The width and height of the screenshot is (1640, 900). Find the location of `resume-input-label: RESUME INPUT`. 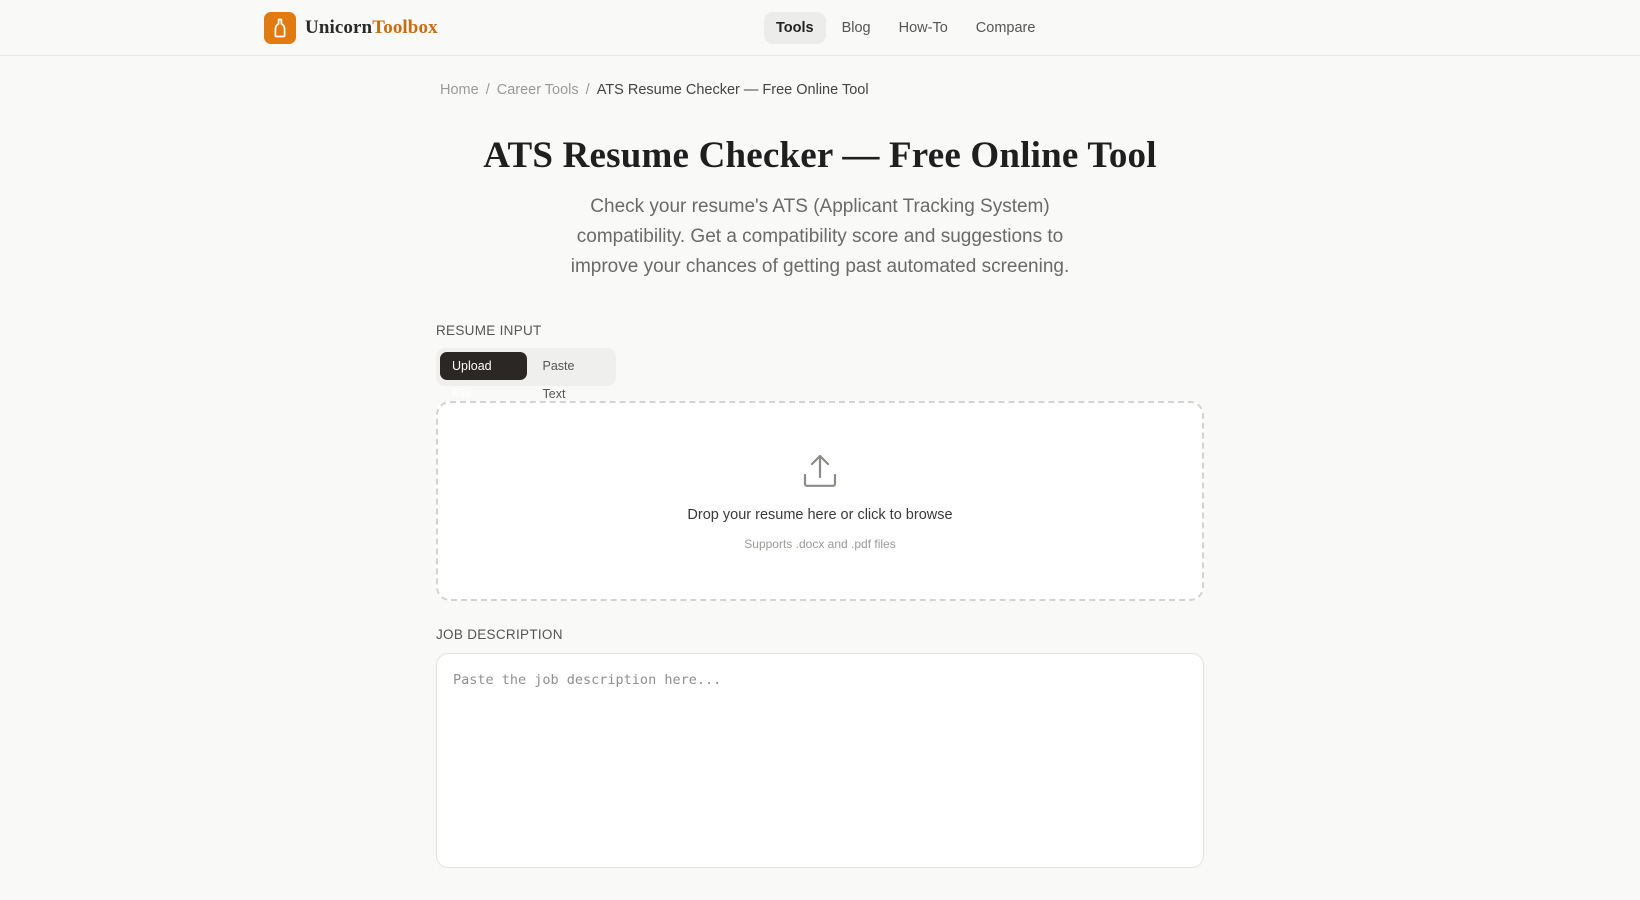

resume-input-label: RESUME INPUT is located at coordinates (489, 330).